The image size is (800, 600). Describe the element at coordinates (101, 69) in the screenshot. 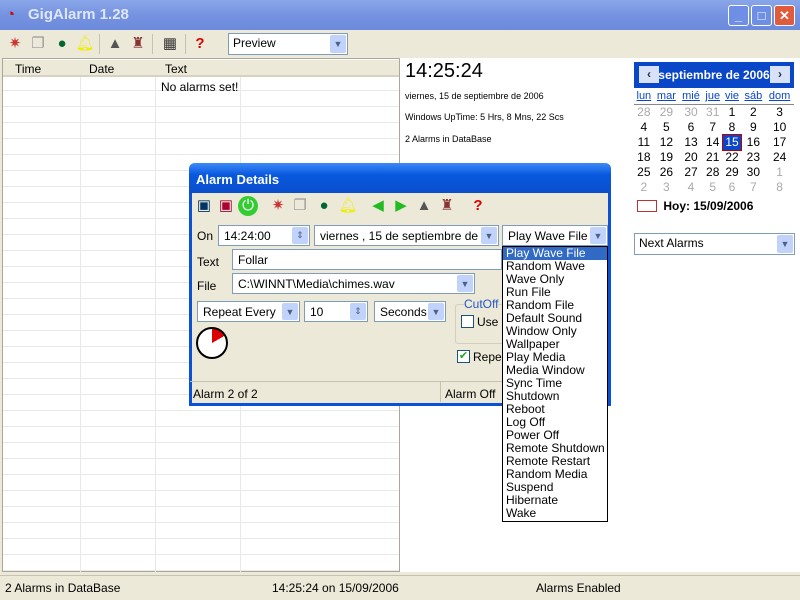

I see `column-header-date: Date` at that location.